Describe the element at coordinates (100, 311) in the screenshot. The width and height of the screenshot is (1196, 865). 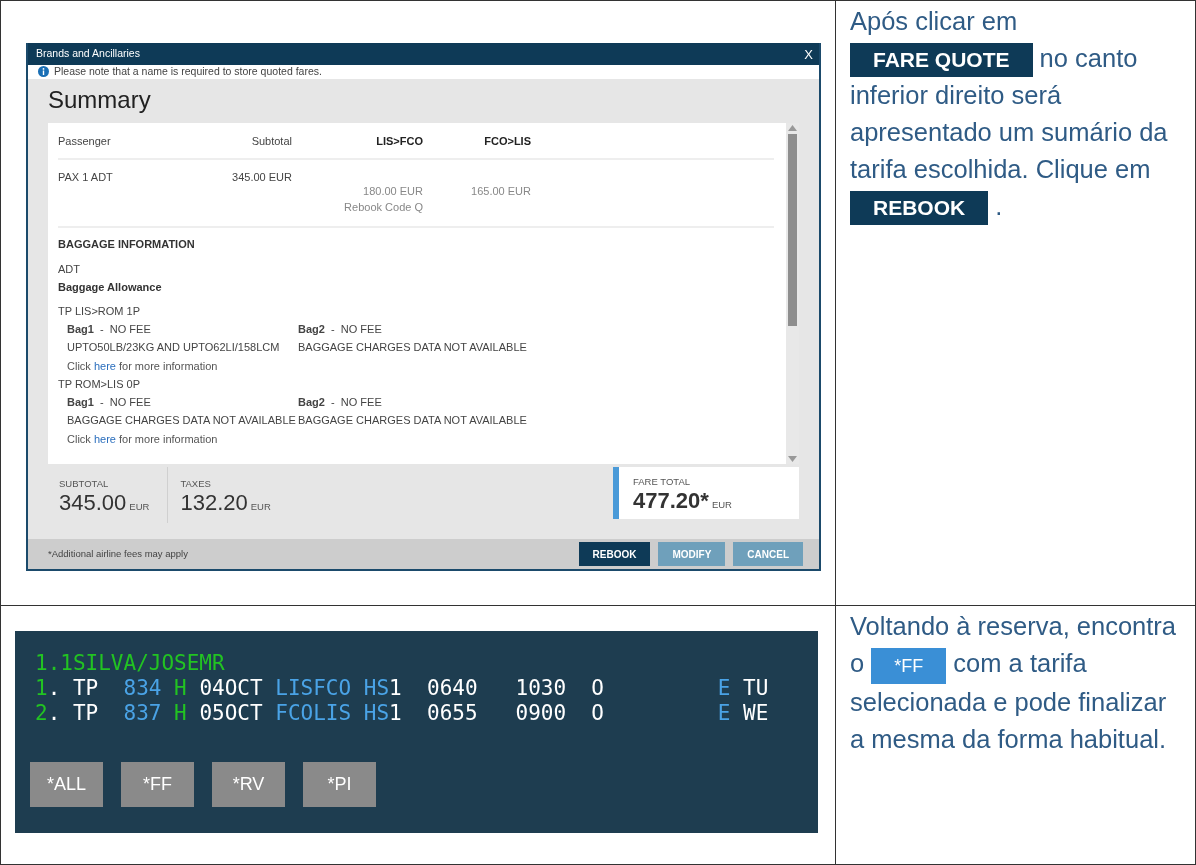
I see `route-label: TP LIS>ROM 1P` at that location.